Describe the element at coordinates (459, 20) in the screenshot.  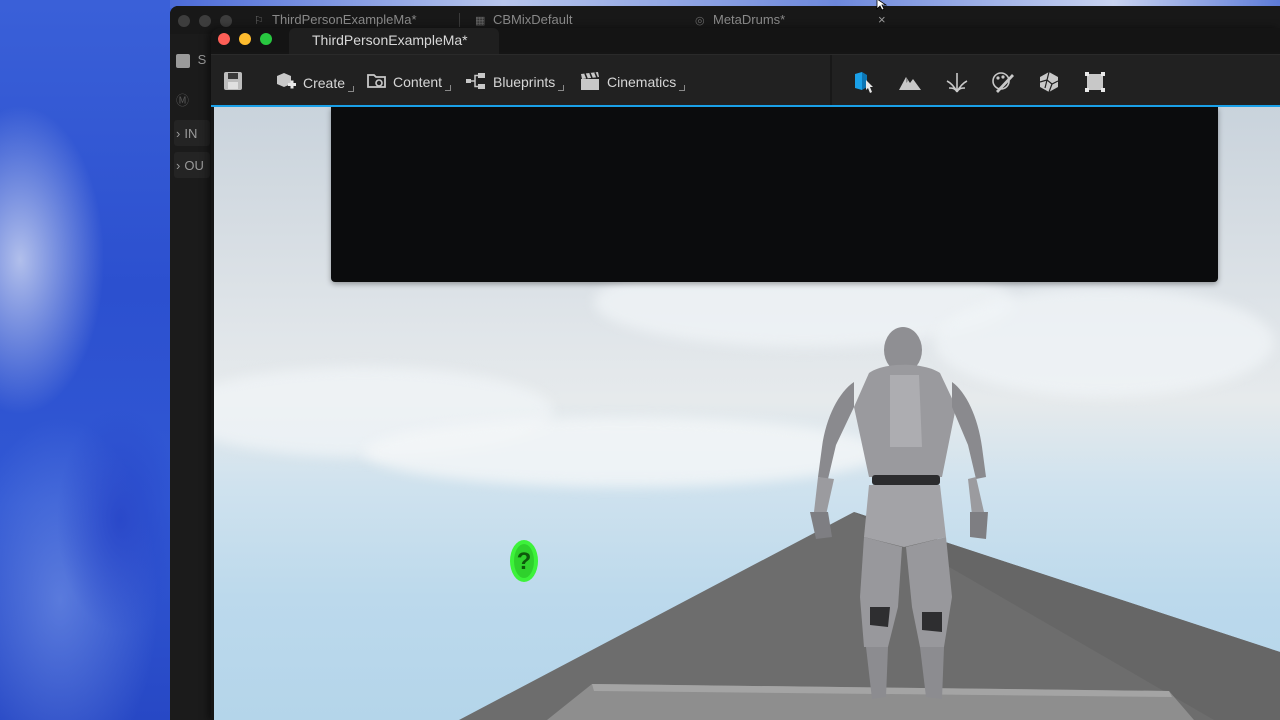
I see `tab-separator` at that location.